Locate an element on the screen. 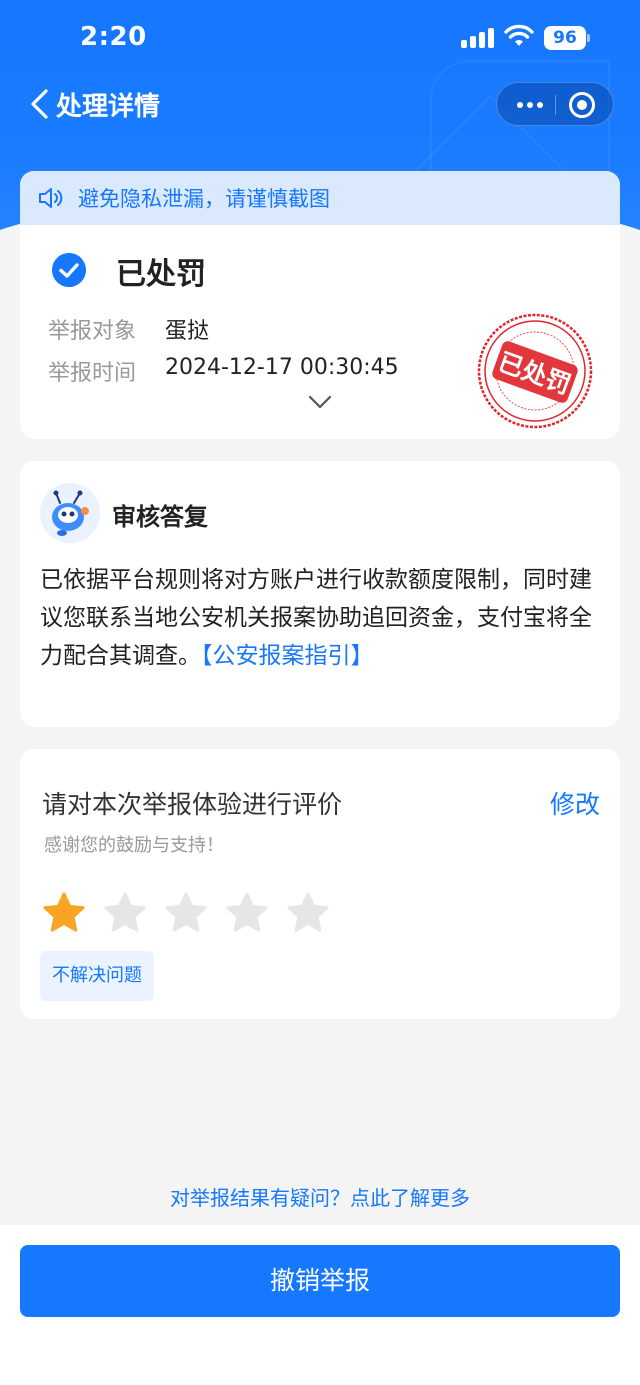  report-target-label: 举报对象 is located at coordinates (92, 331).